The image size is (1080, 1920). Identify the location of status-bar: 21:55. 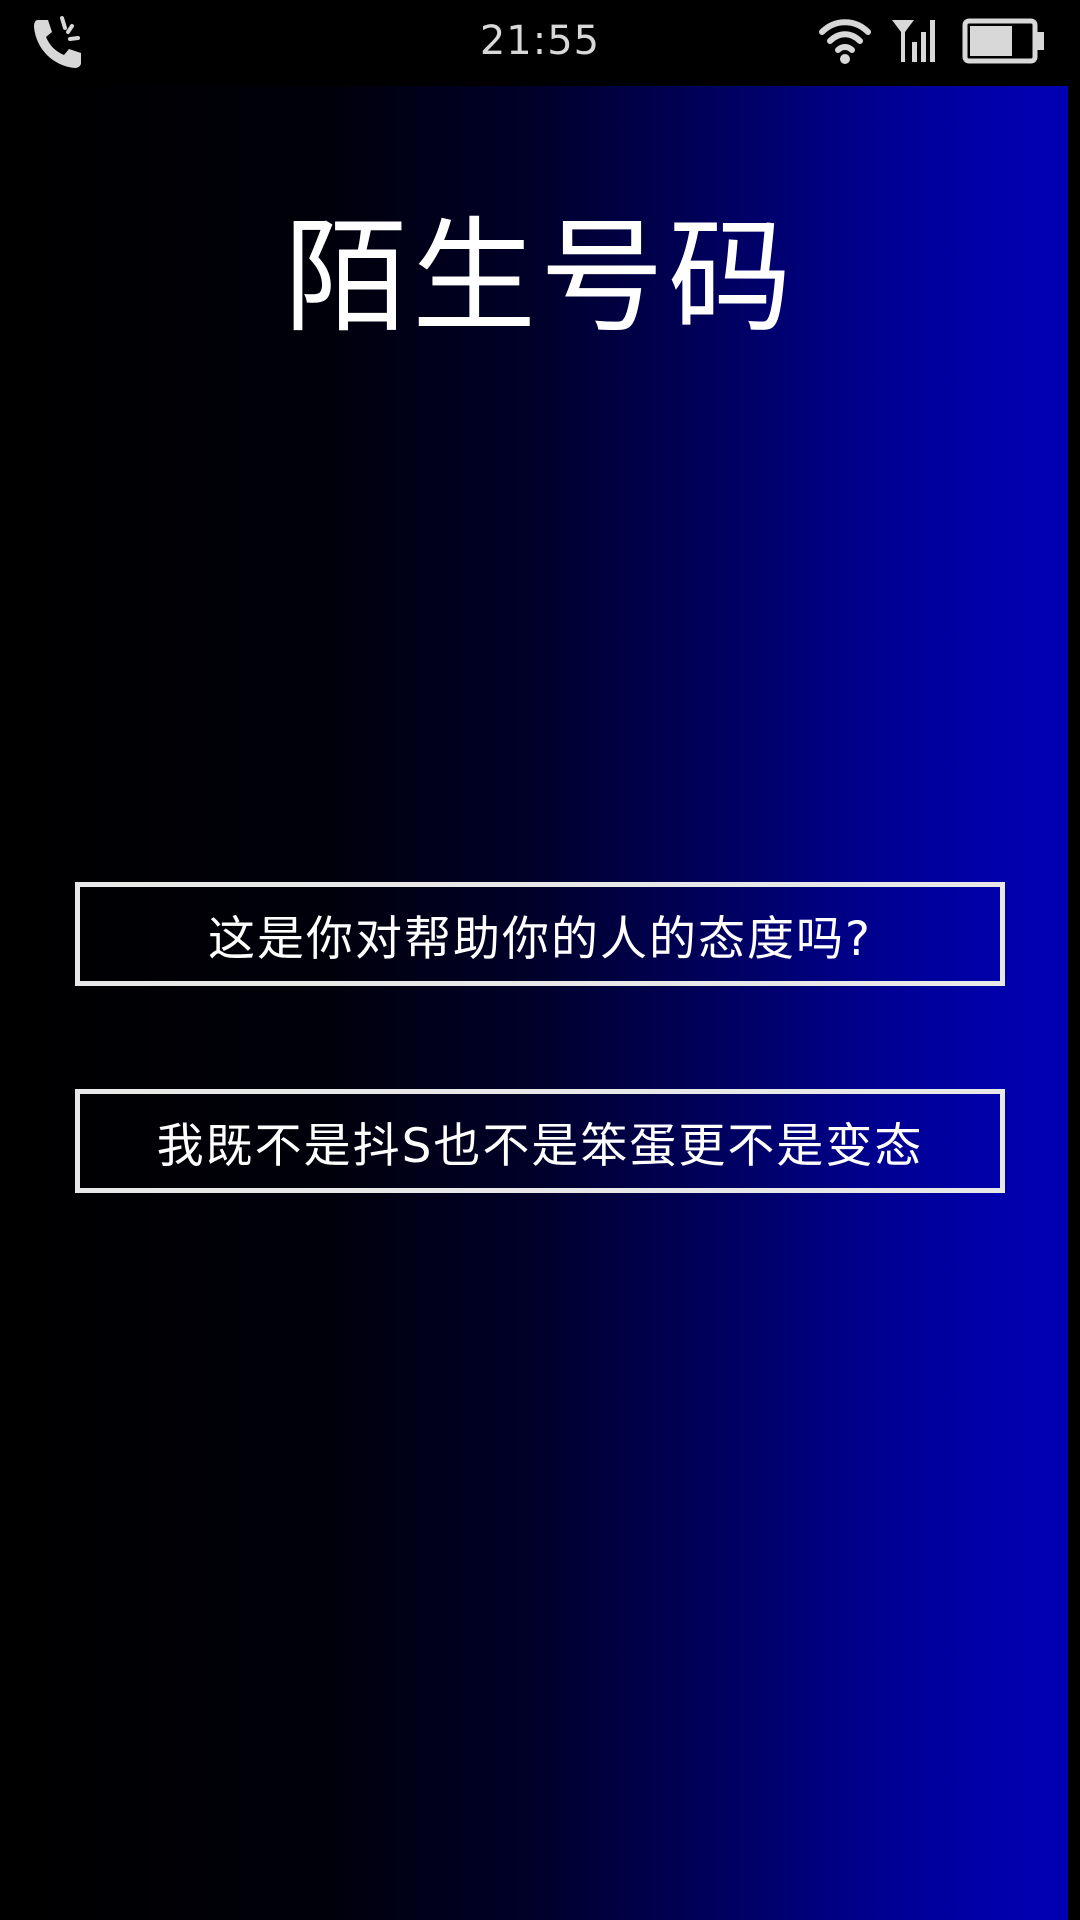
(540, 43).